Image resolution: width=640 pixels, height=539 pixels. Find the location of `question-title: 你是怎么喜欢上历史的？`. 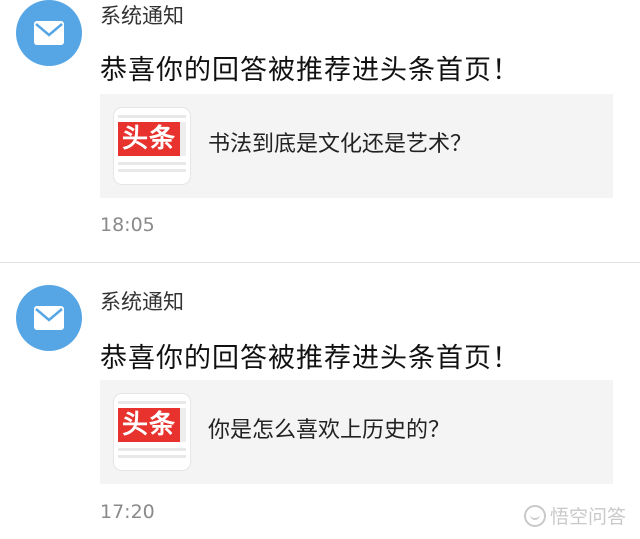

question-title: 你是怎么喜欢上历史的？ is located at coordinates (329, 430).